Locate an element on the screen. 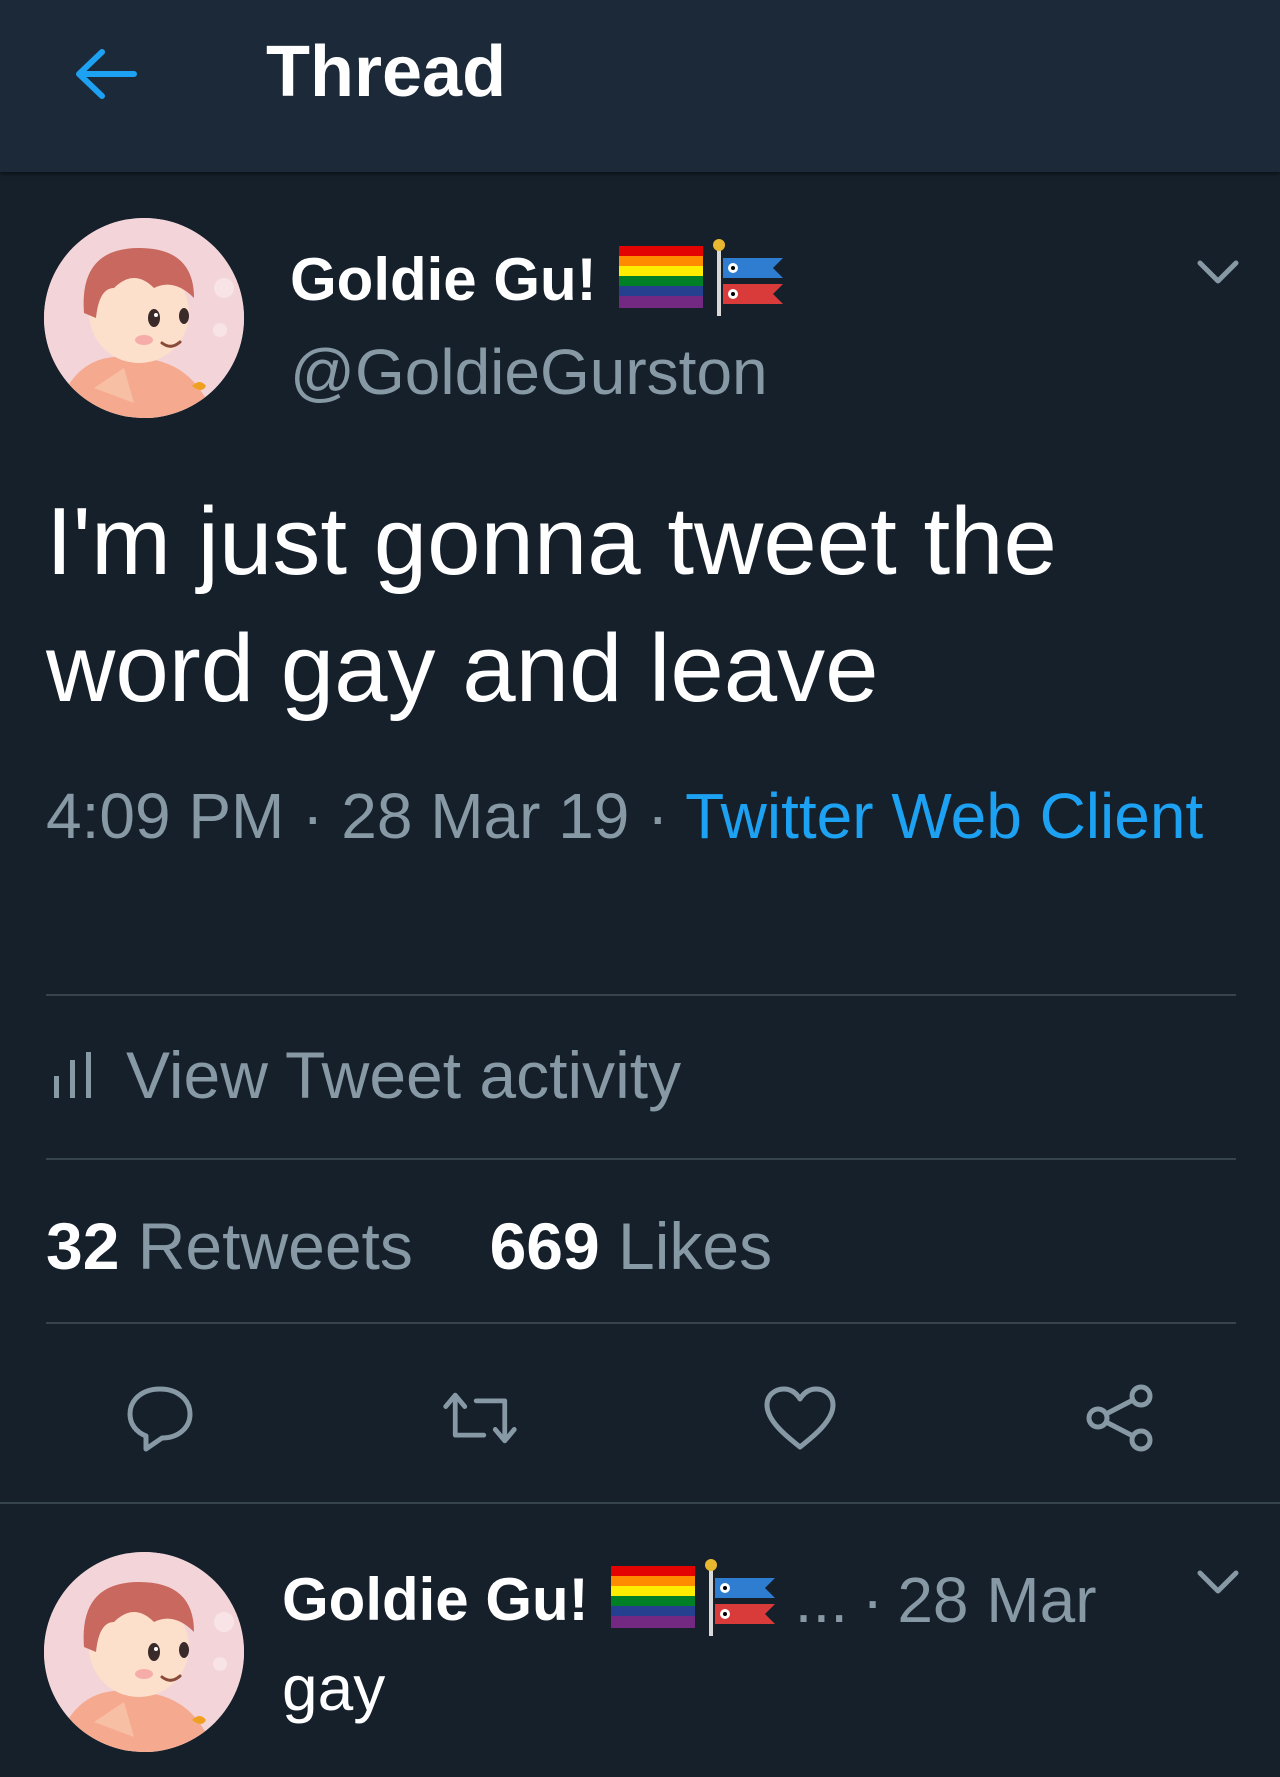 The height and width of the screenshot is (1777, 1280). author-name-row: Goldie Gu! is located at coordinates (539, 279).